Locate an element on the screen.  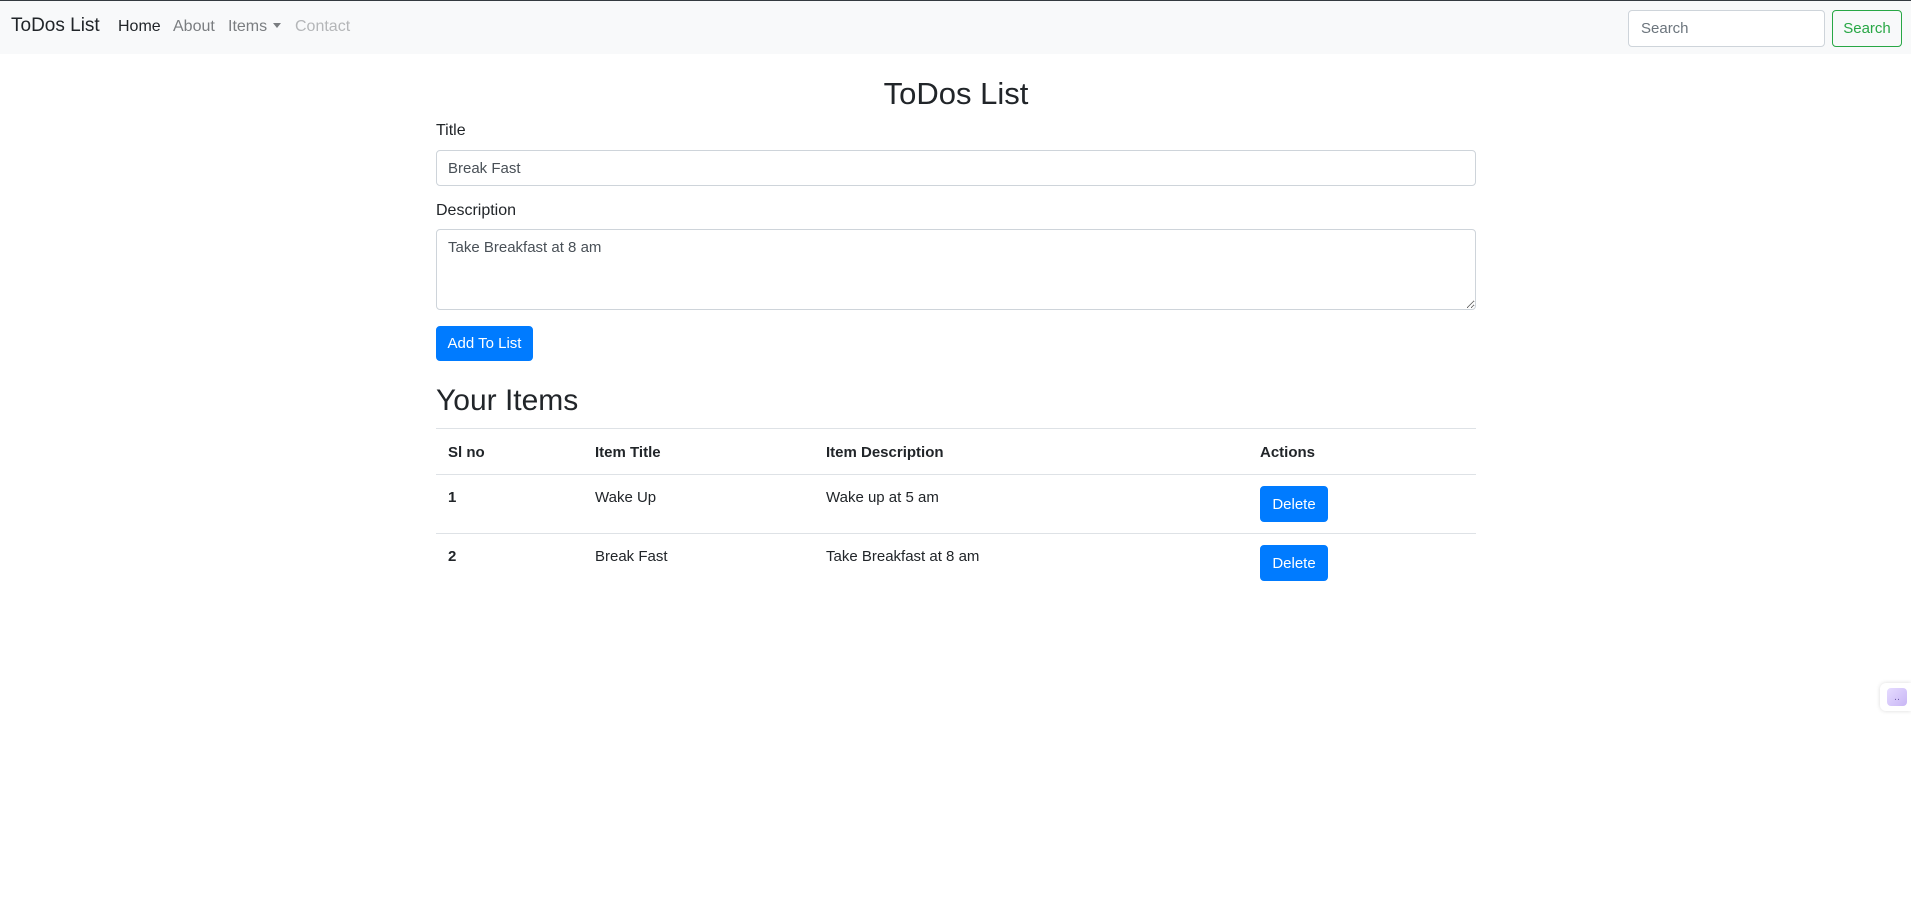
table-row: 1 Wake Up Wake up at 5 am Delete is located at coordinates (956, 504).